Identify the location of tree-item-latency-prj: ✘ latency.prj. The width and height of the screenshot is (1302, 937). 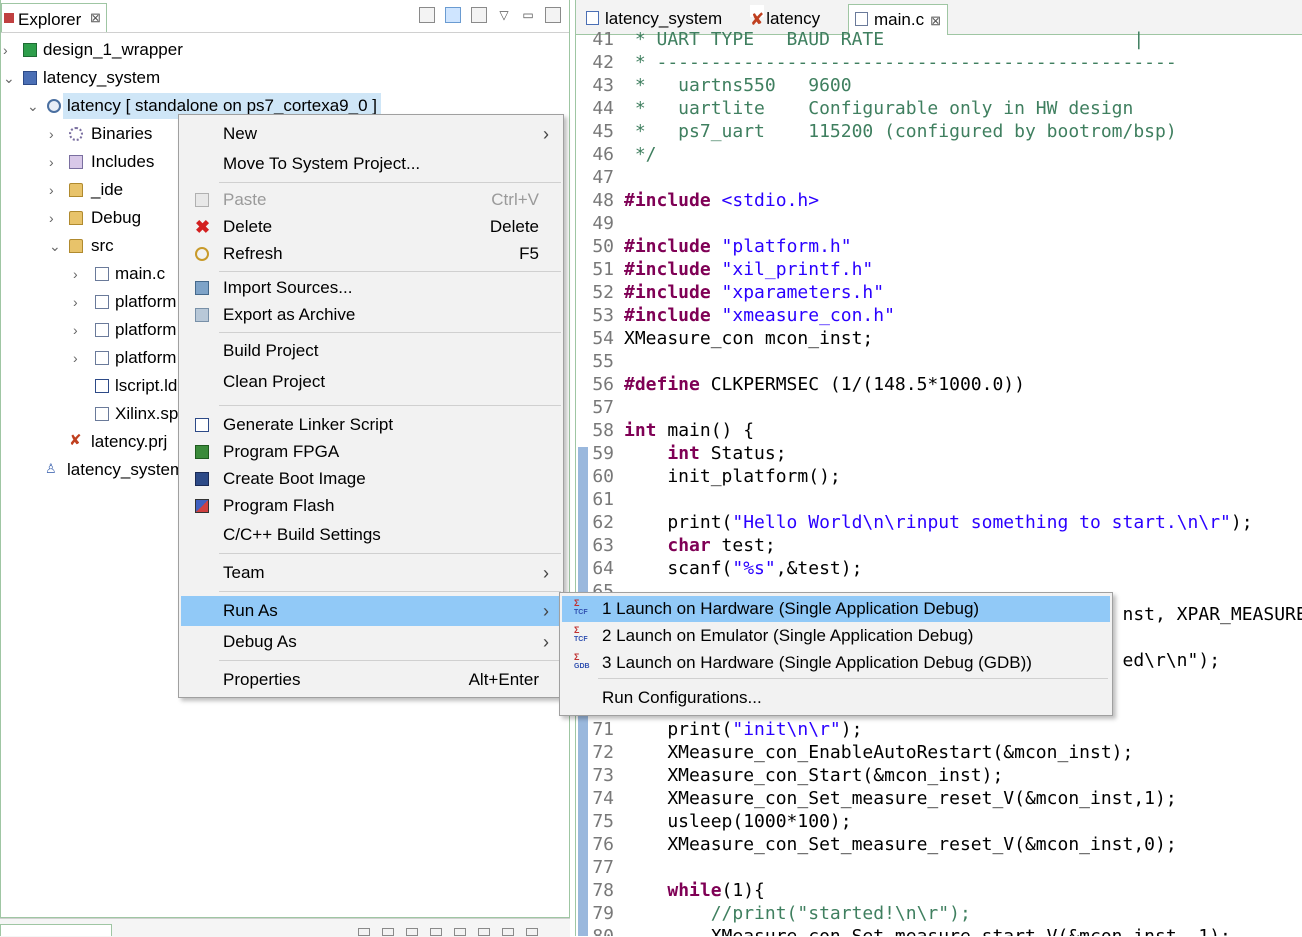
(114, 442).